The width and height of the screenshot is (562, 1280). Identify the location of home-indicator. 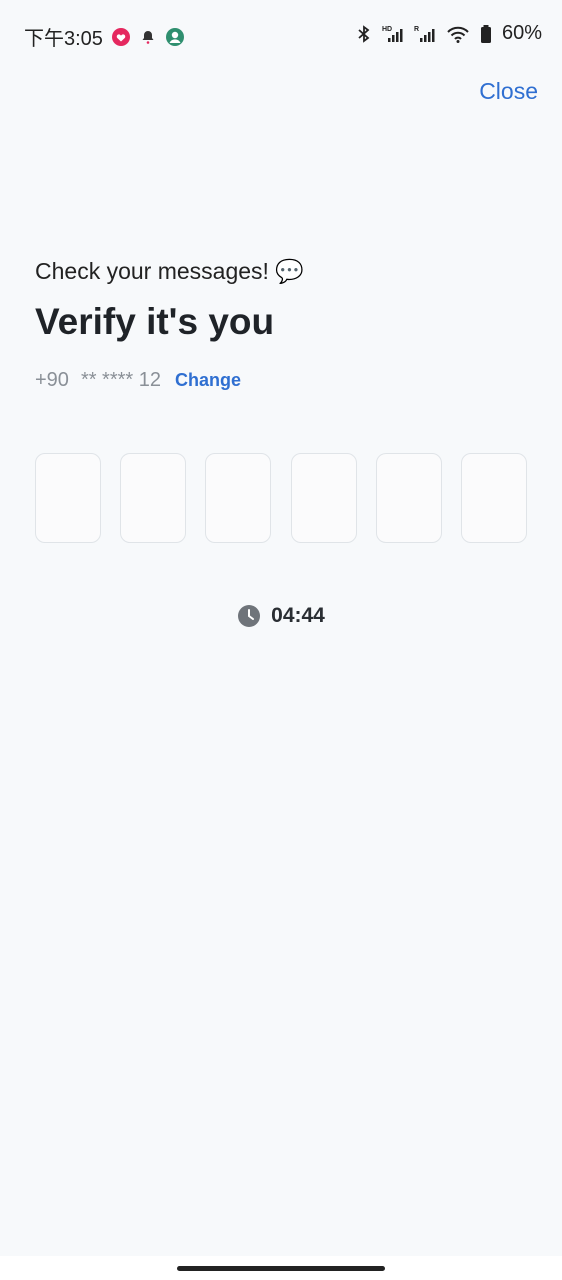
(281, 1268).